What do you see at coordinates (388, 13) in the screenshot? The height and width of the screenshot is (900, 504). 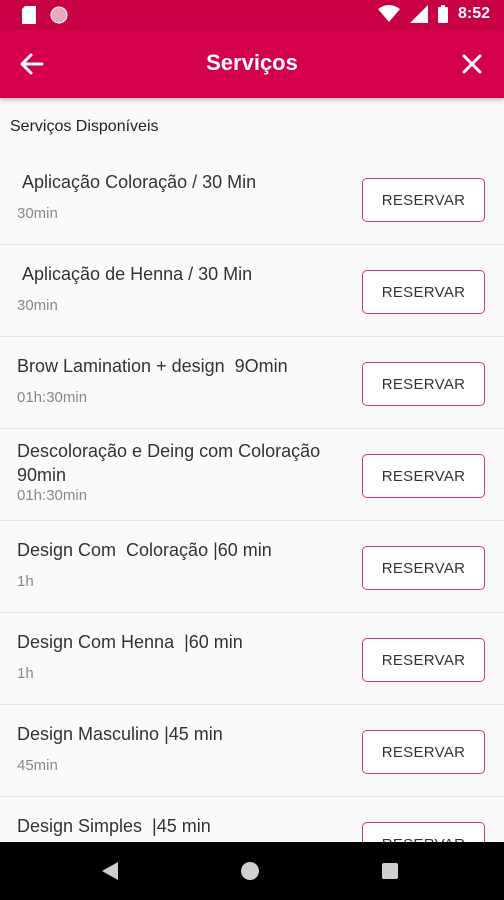 I see `wifi-icon` at bounding box center [388, 13].